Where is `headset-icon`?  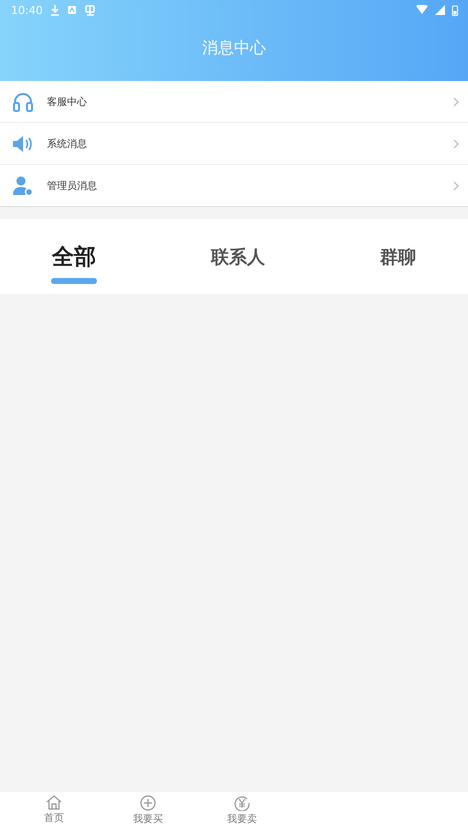 headset-icon is located at coordinates (23, 102).